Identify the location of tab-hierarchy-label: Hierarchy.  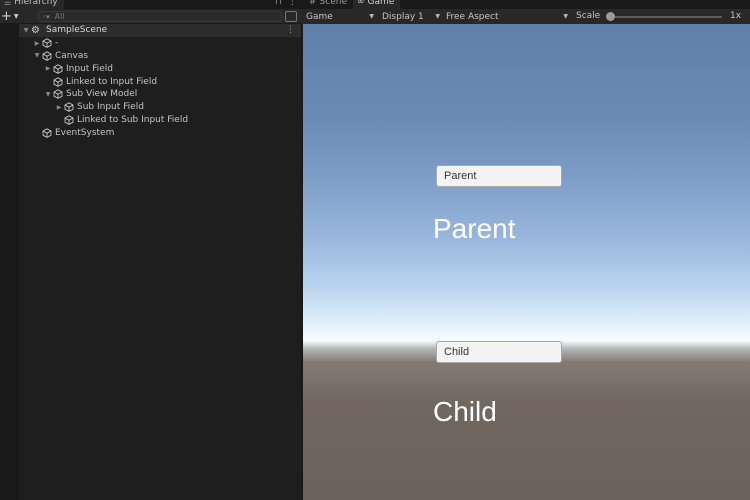
(36, 3).